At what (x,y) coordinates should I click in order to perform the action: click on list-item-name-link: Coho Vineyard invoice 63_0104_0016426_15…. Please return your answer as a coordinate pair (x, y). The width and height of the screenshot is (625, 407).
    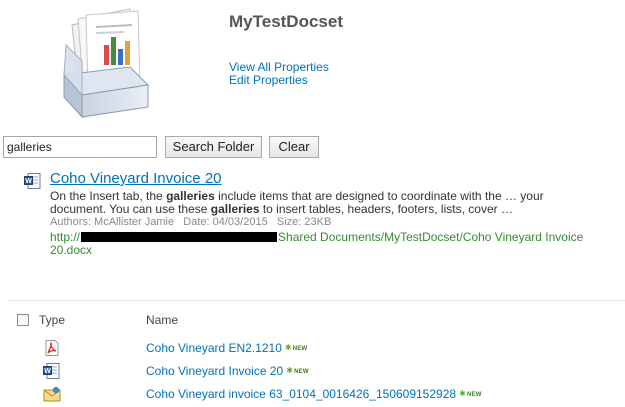
    Looking at the image, I should click on (314, 394).